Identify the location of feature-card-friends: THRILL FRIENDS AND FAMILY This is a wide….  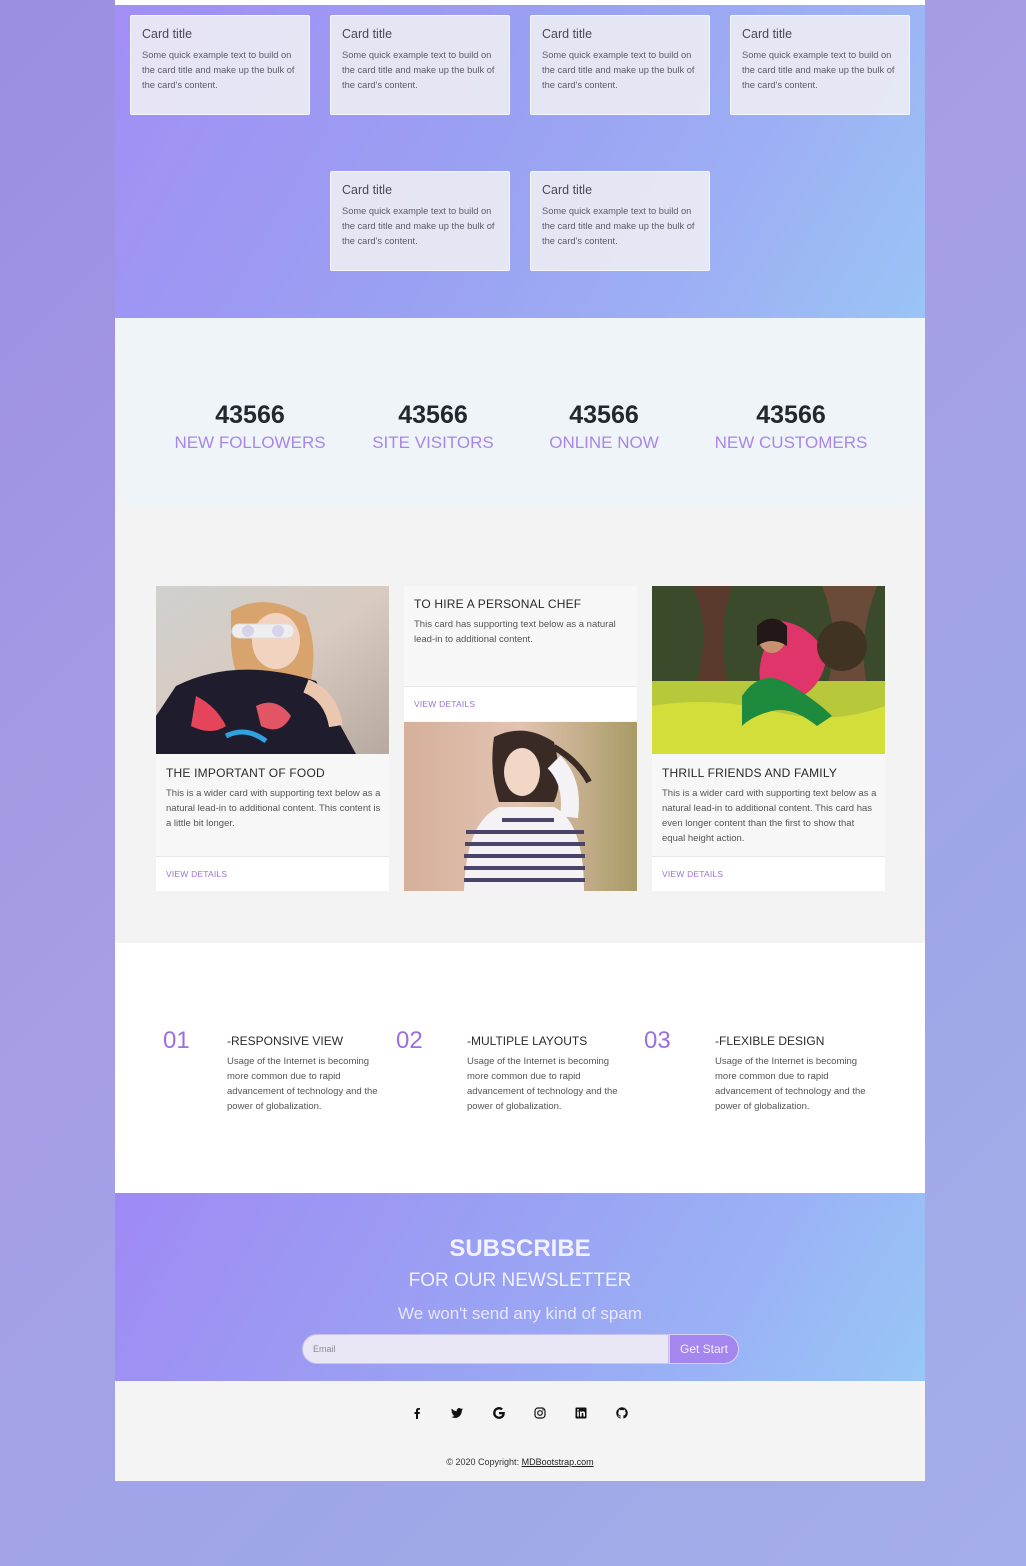
(768, 738).